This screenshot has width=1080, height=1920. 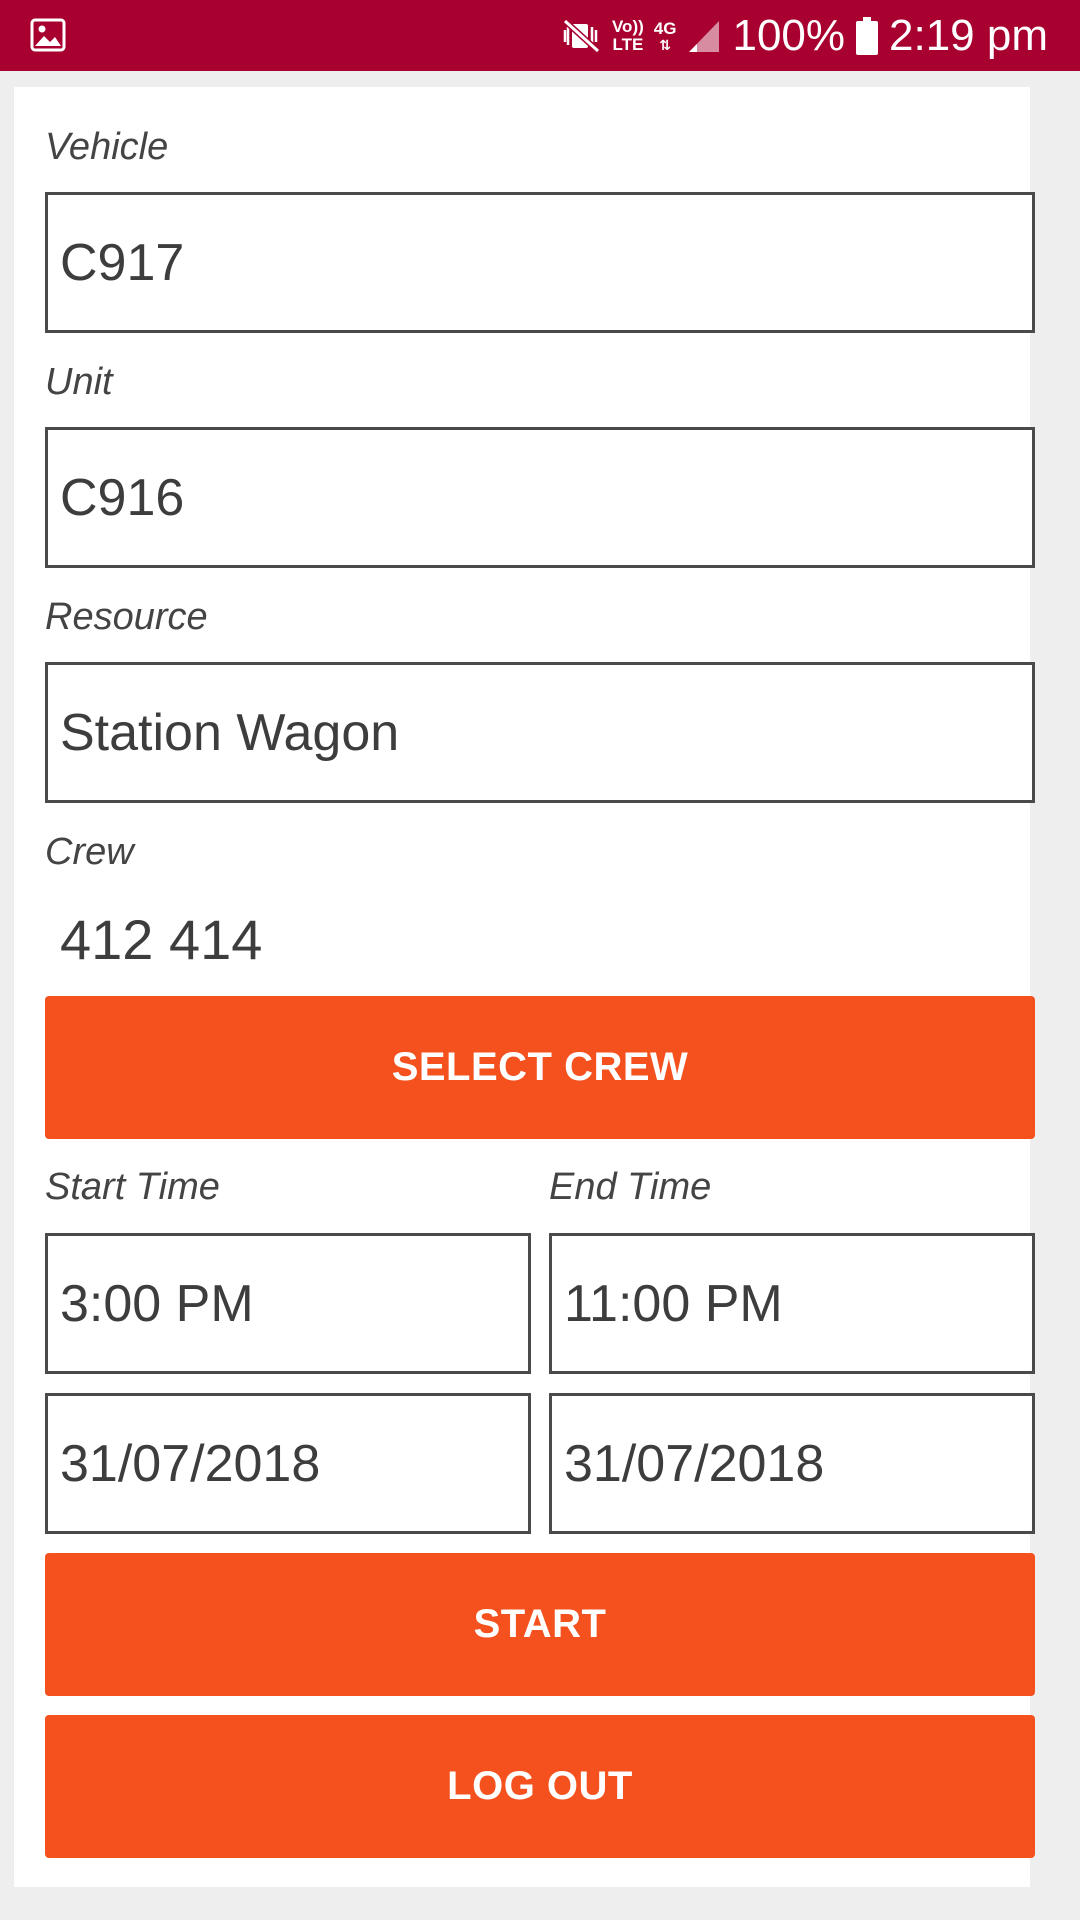 I want to click on status-bar: Vo)) LTE 4G ⇅ 100% 2:19 pm, so click(x=540, y=35).